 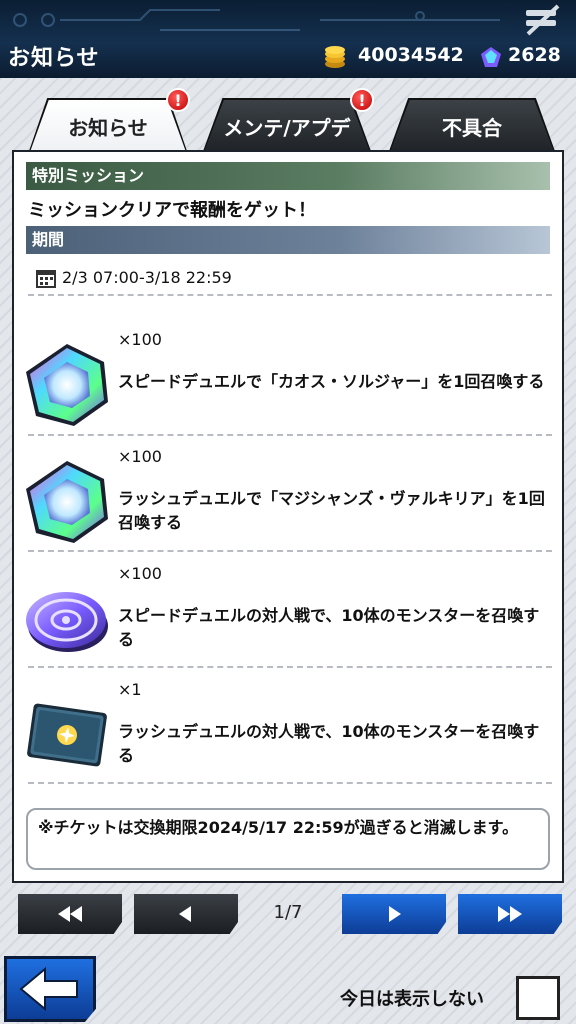 What do you see at coordinates (411, 55) in the screenshot?
I see `coin-count: 40034542` at bounding box center [411, 55].